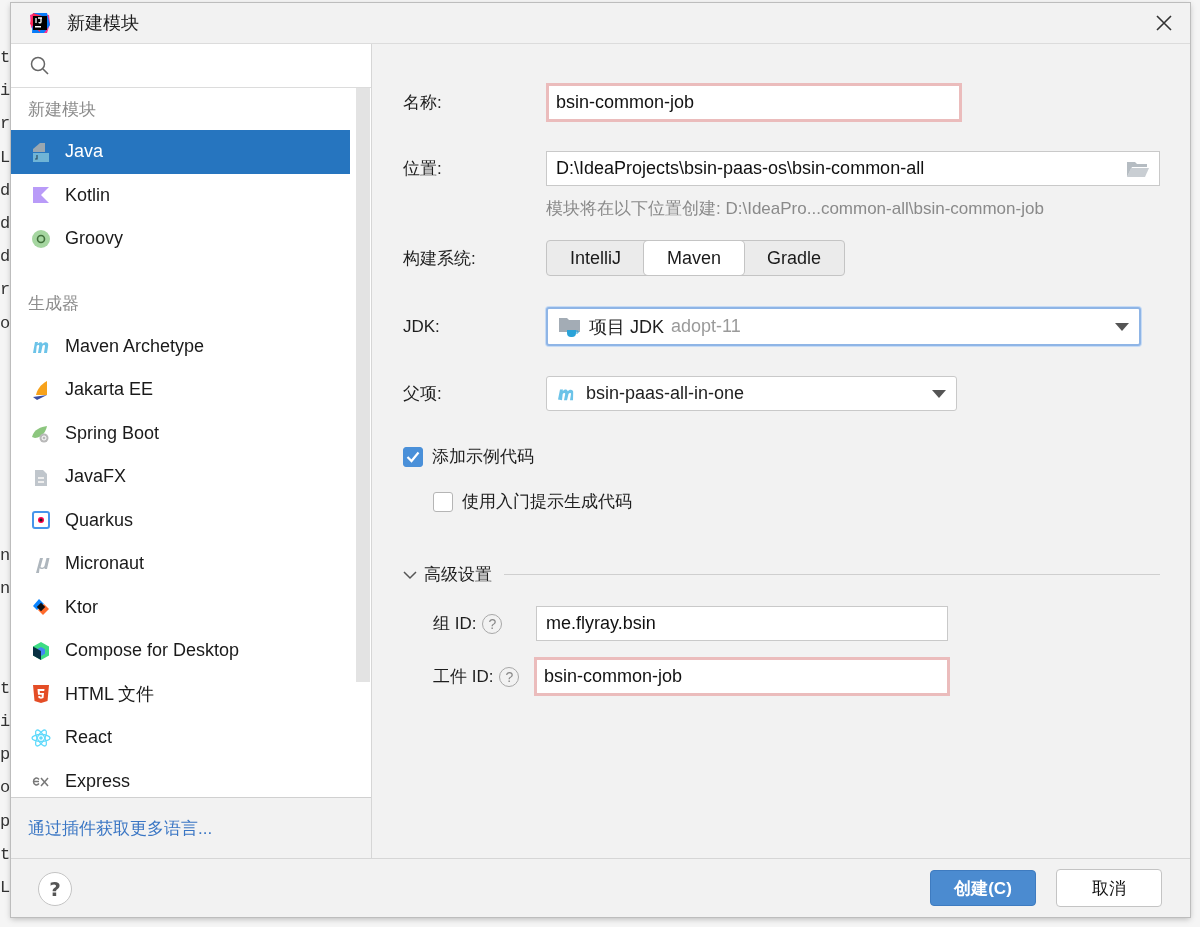 The height and width of the screenshot is (927, 1200). I want to click on module-type-item: Compose for Desktop, so click(180, 651).